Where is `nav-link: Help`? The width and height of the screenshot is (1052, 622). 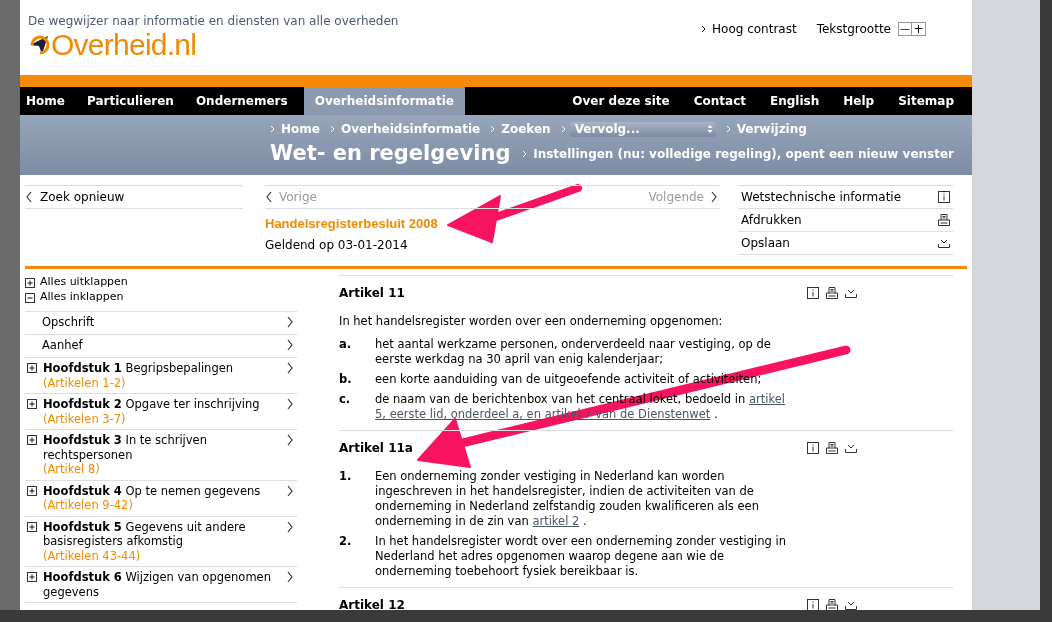 nav-link: Help is located at coordinates (859, 101).